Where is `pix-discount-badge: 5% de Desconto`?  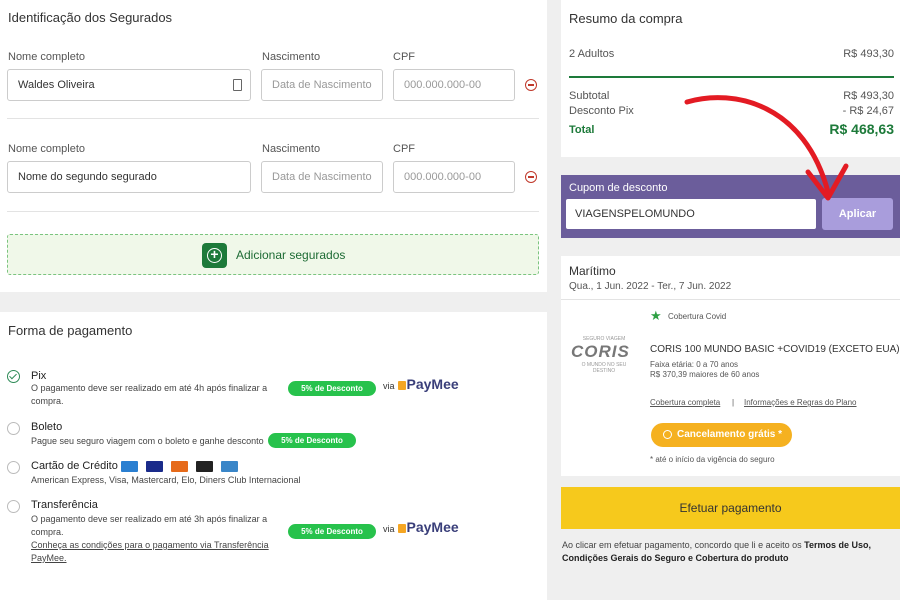
pix-discount-badge: 5% de Desconto is located at coordinates (332, 388).